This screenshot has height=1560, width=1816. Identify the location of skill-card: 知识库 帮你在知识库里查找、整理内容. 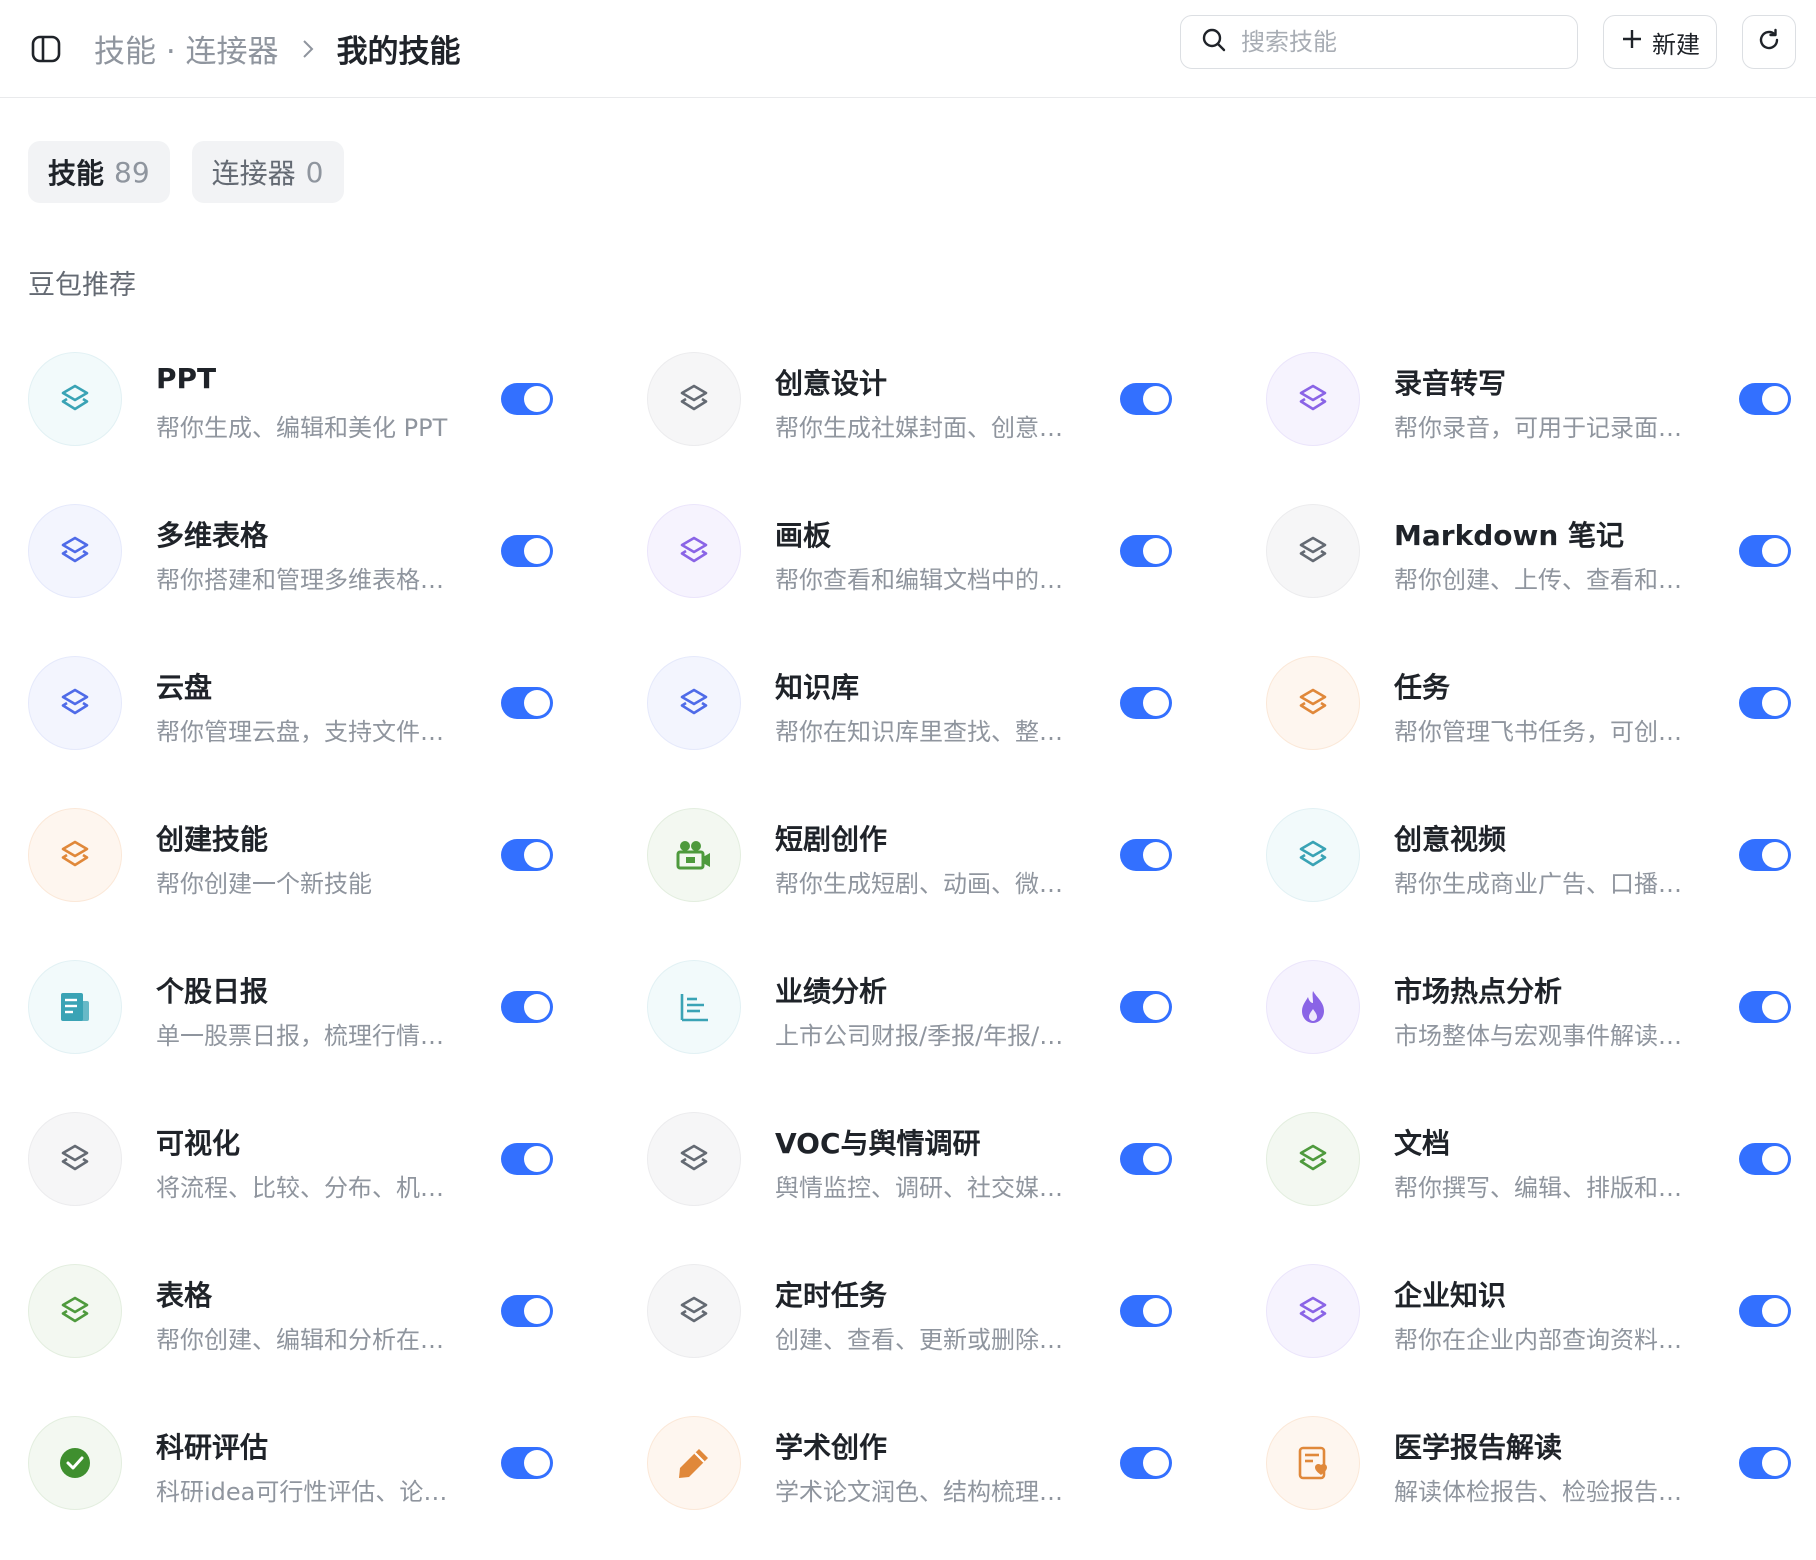
(927, 704).